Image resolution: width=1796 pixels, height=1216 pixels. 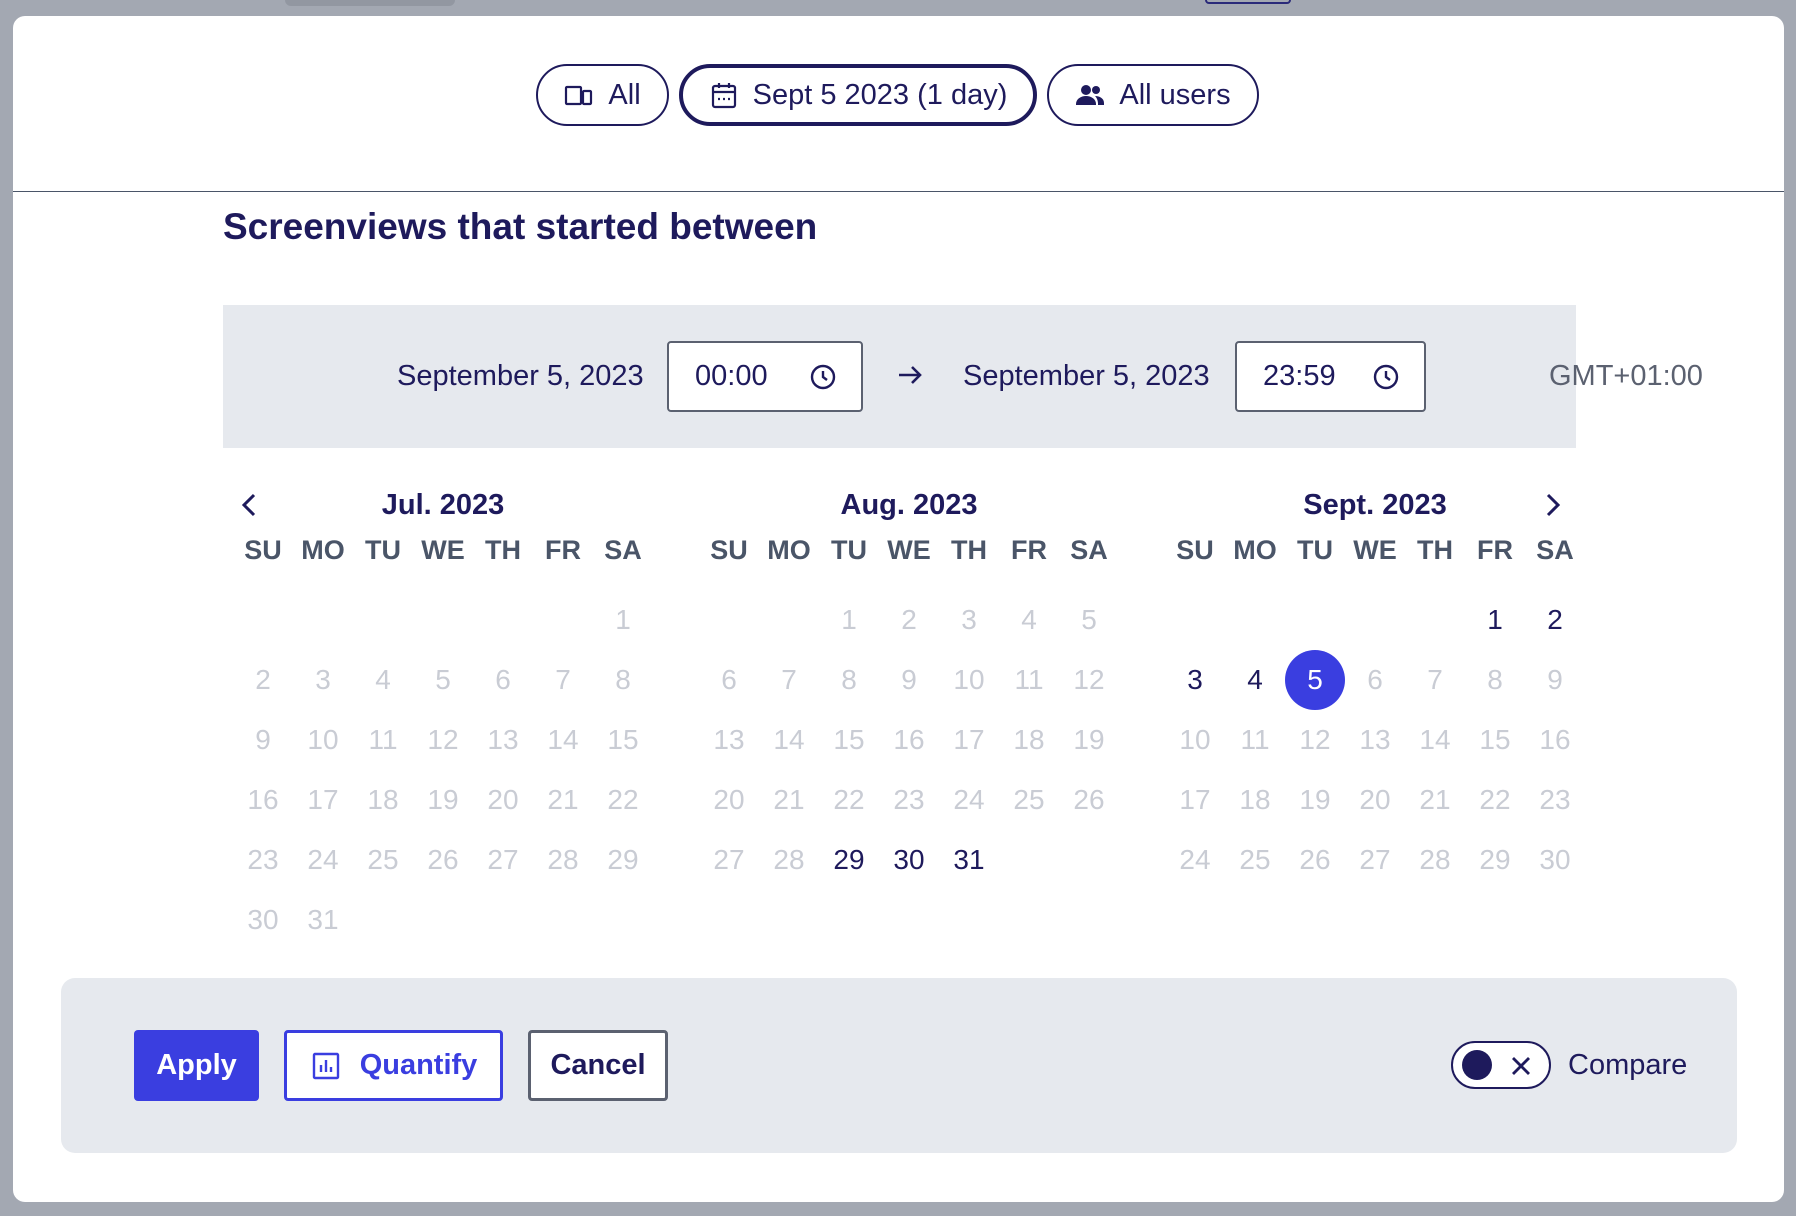 I want to click on day-cell: 3, so click(x=1195, y=680).